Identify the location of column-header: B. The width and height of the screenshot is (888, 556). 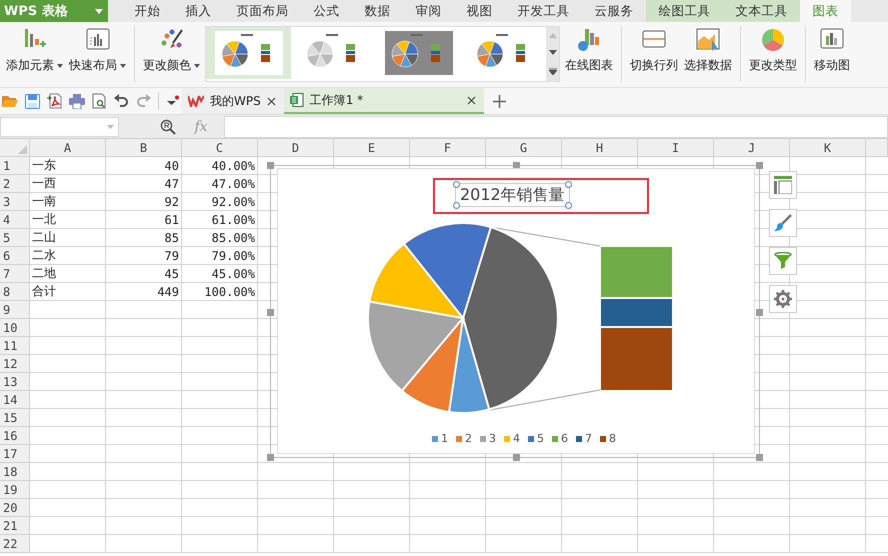
(144, 148).